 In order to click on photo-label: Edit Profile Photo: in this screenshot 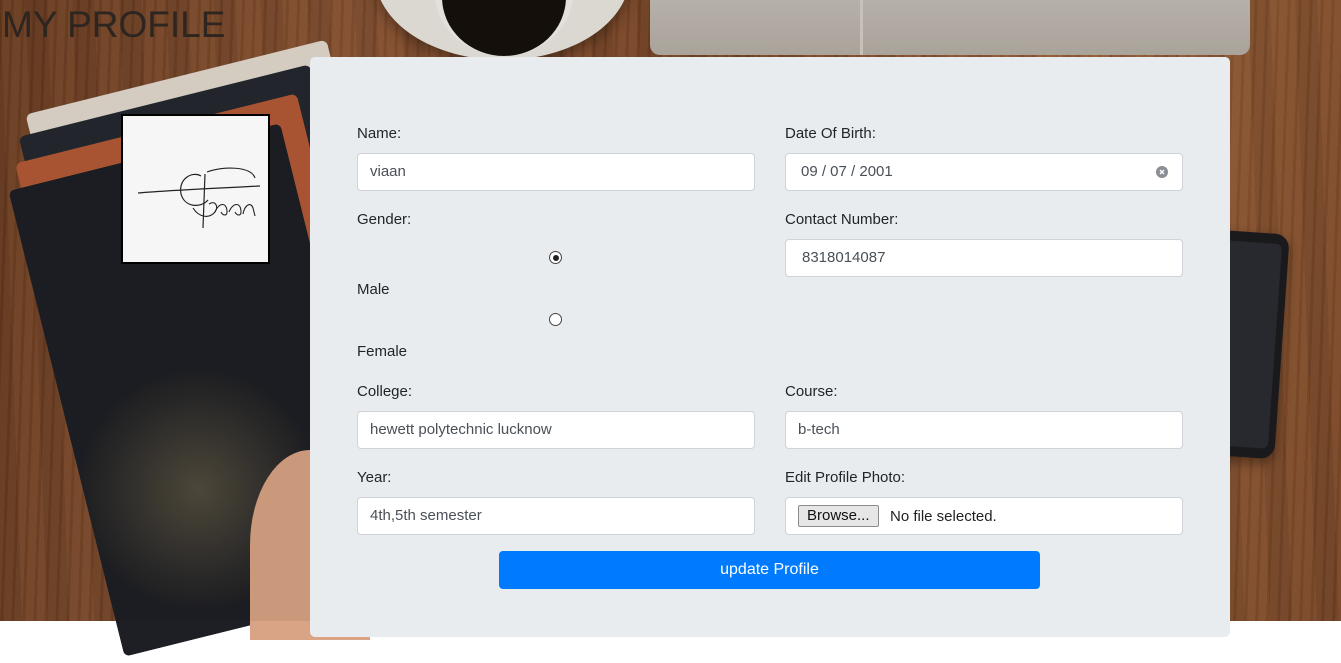, I will do `click(845, 477)`.